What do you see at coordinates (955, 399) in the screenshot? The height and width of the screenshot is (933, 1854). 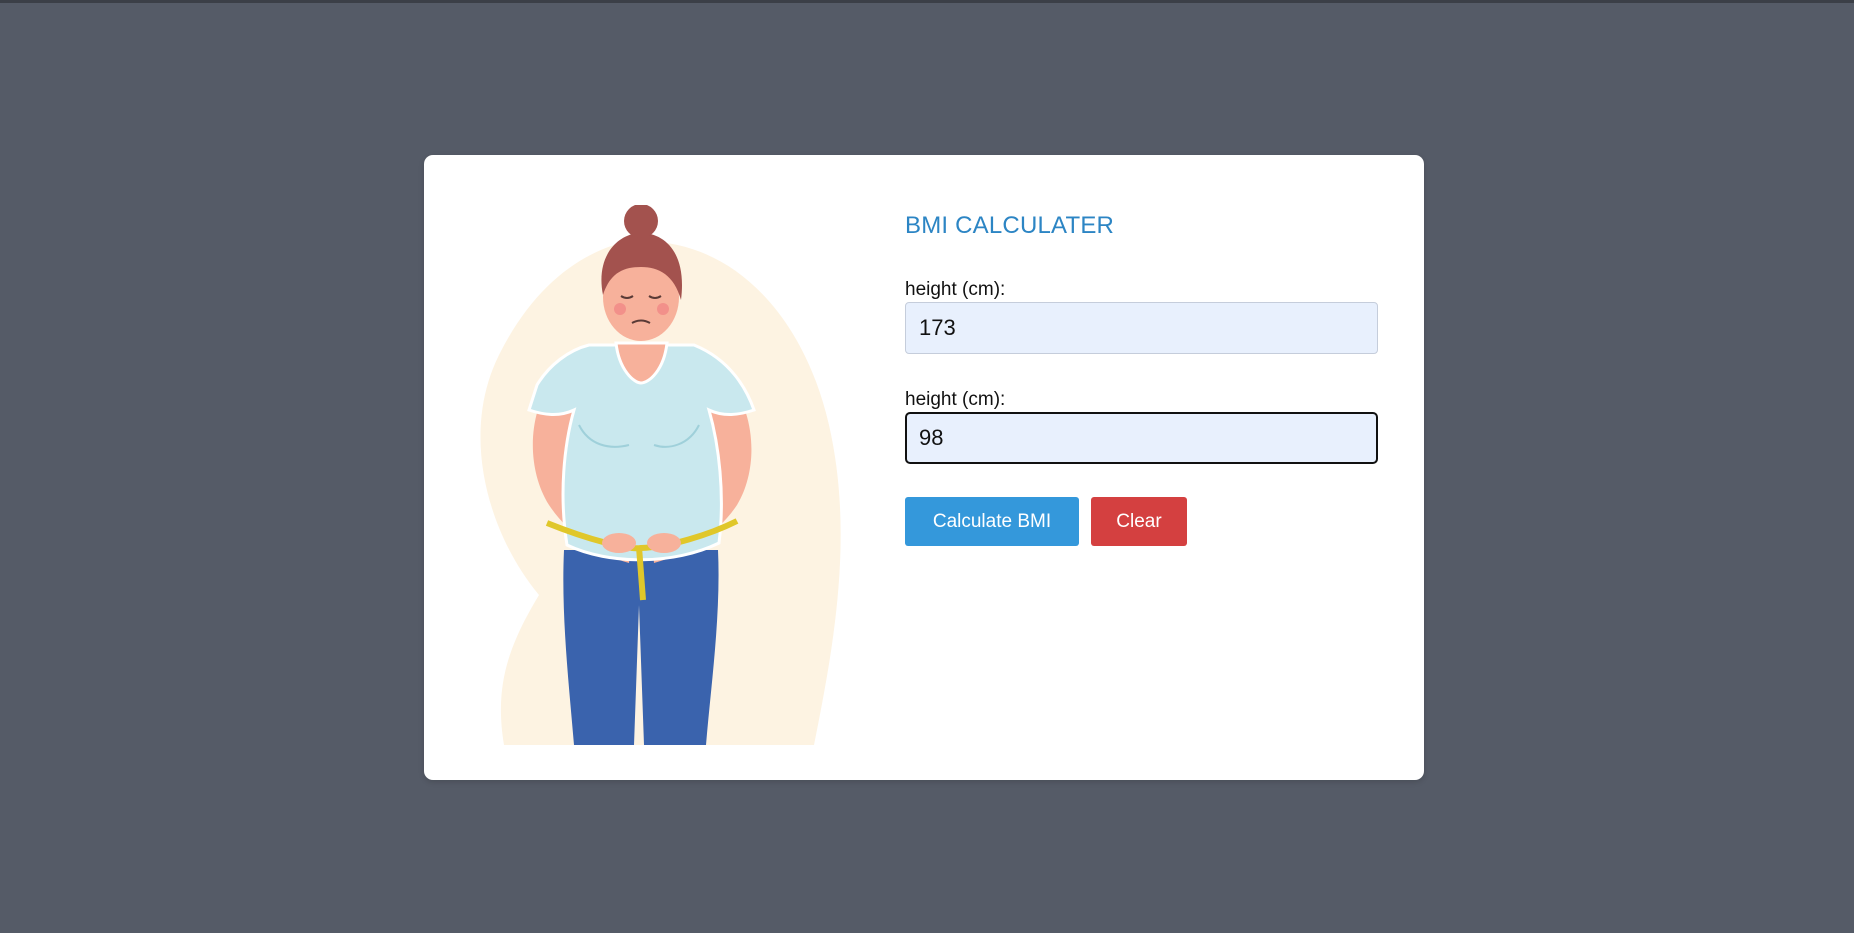 I see `weight-label: height (cm):` at bounding box center [955, 399].